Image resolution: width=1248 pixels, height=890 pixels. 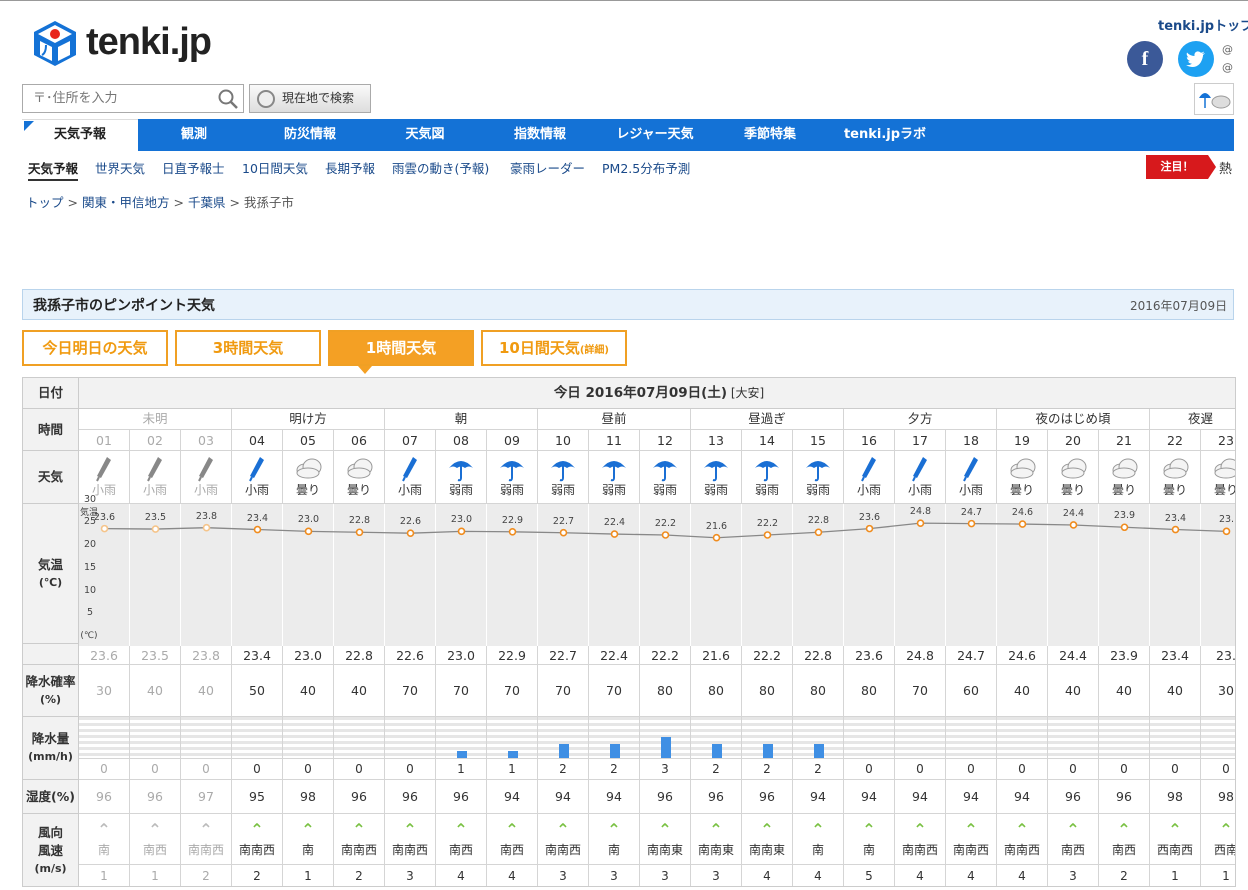 What do you see at coordinates (104, 655) in the screenshot?
I see `temp-value-cell: 23.6` at bounding box center [104, 655].